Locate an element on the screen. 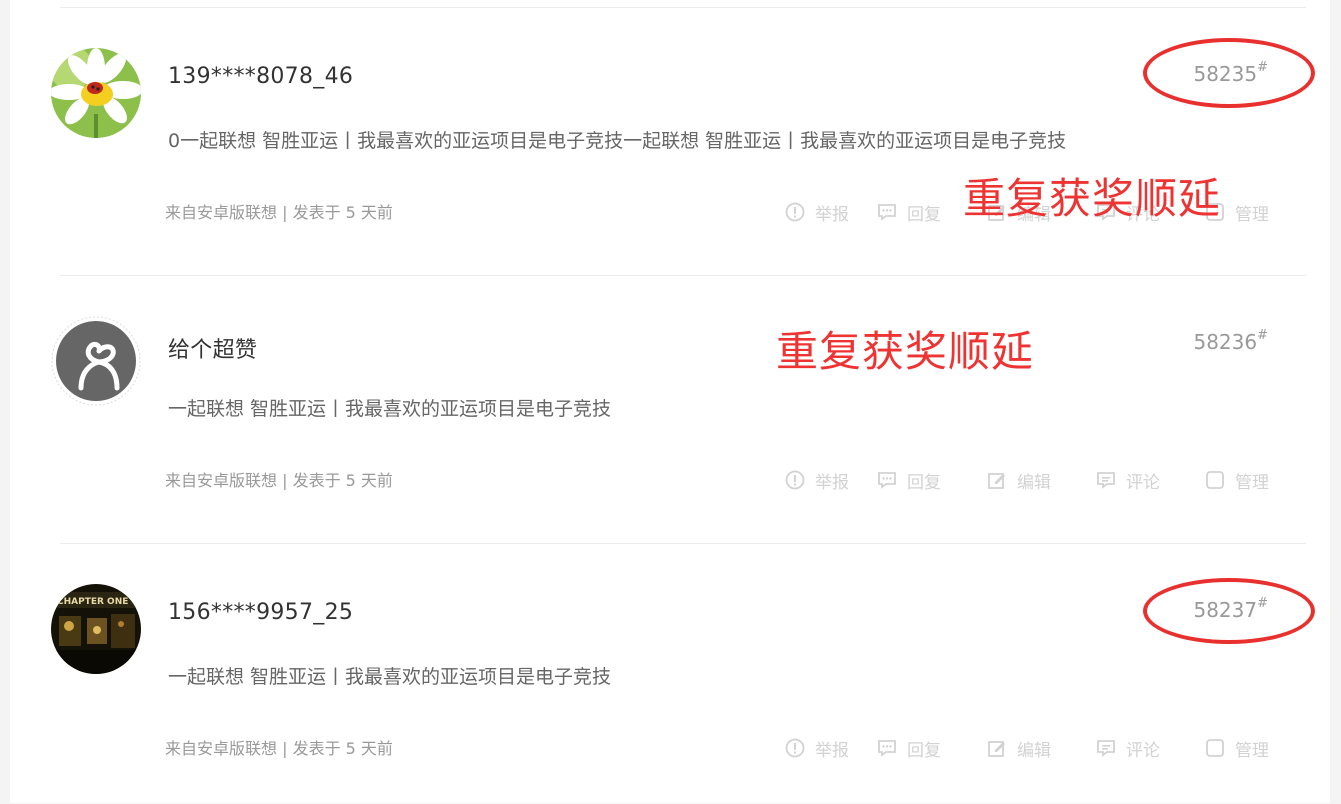 The width and height of the screenshot is (1341, 804). floor-number: 58236# is located at coordinates (1230, 341).